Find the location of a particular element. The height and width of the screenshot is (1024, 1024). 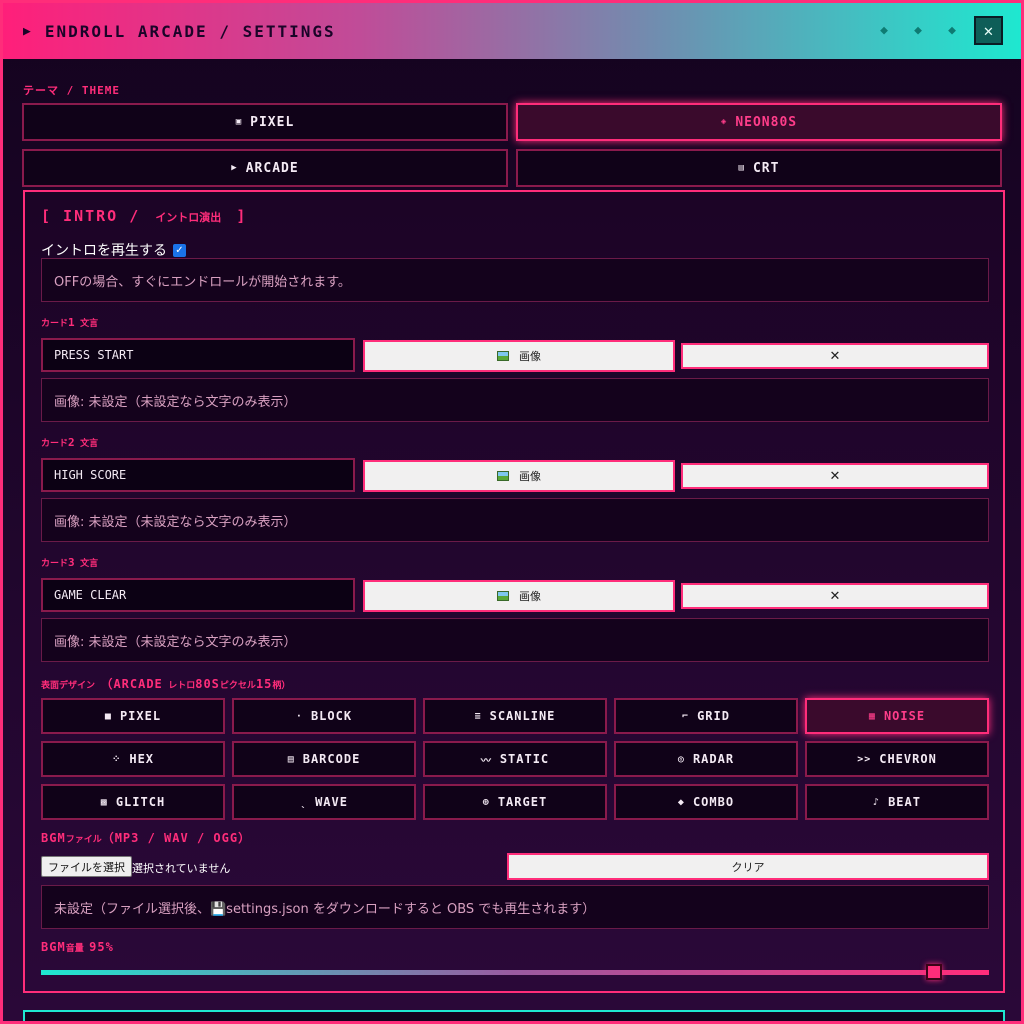

design-label: 表面デザイン （ARCADE レトロ80Sピクセル15柄） is located at coordinates (165, 683).